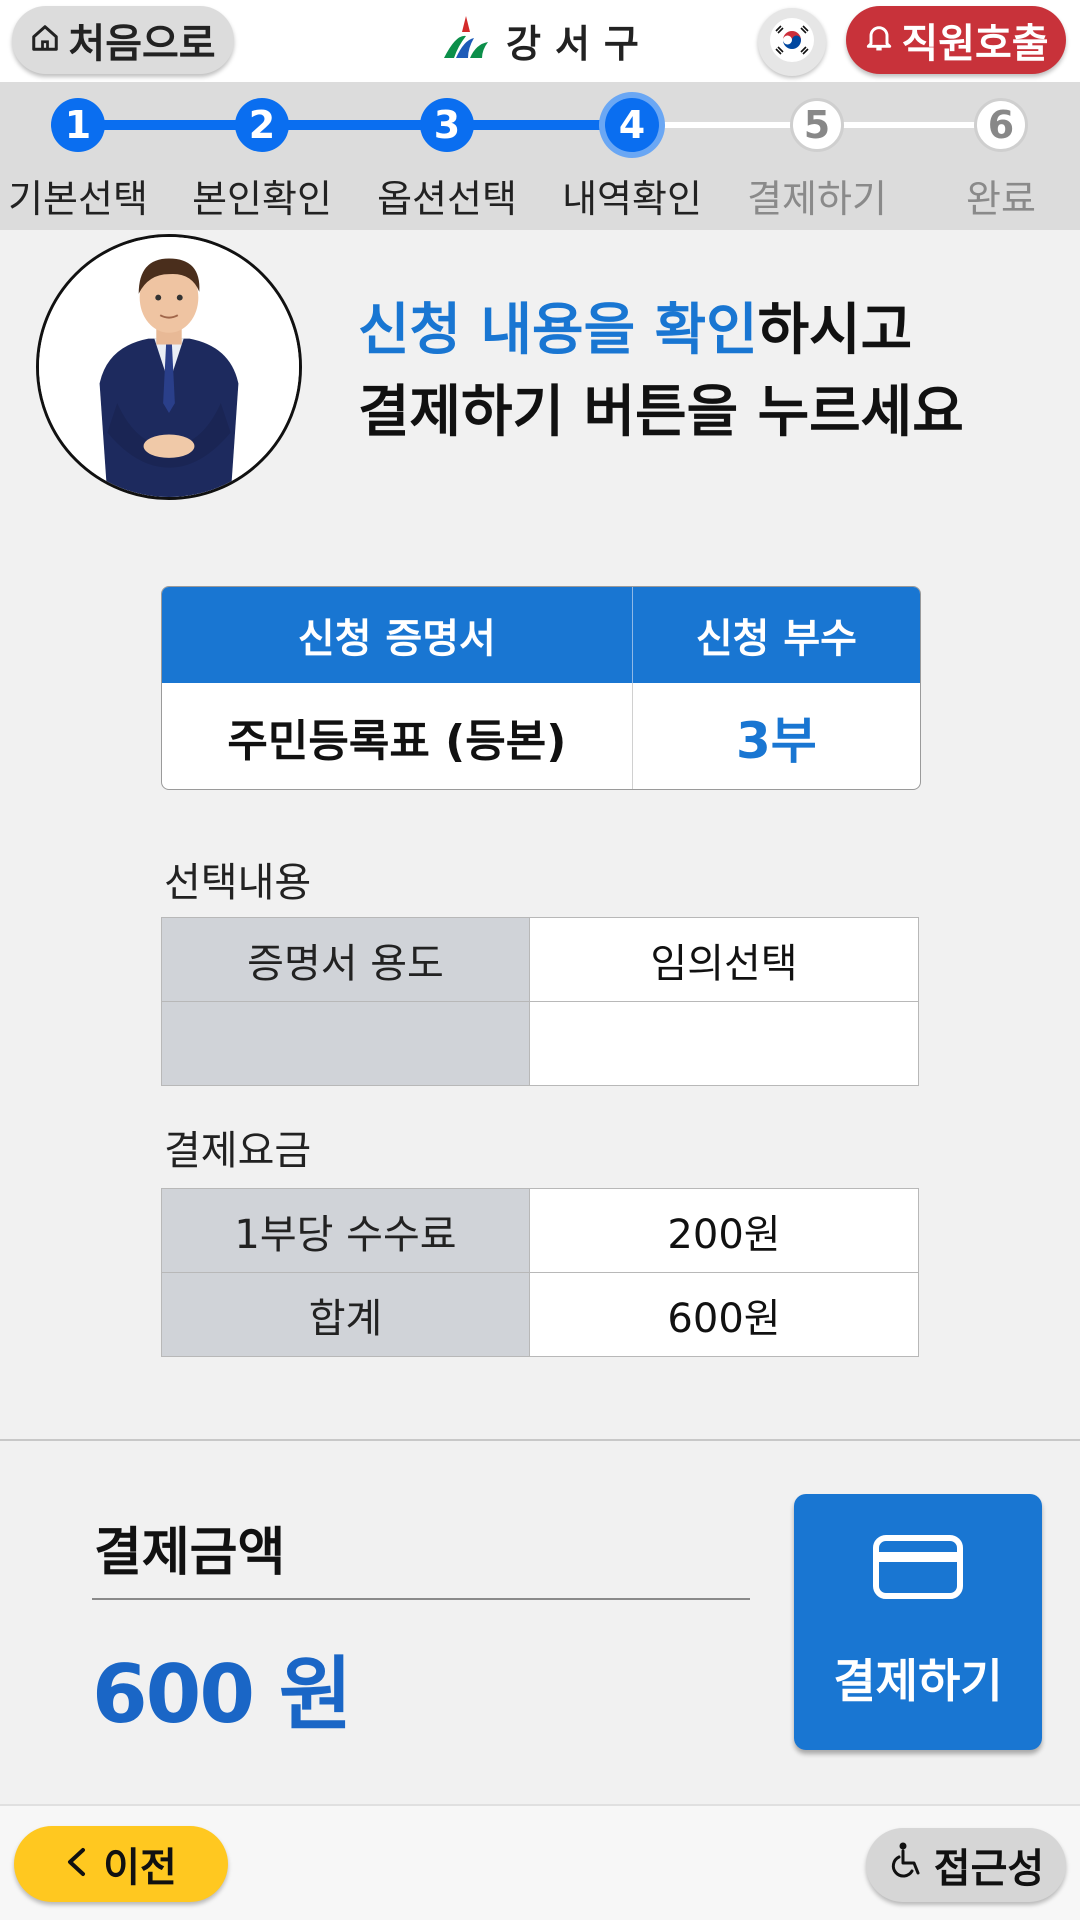 The image size is (1080, 1920). Describe the element at coordinates (989, 1869) in the screenshot. I see `accessibility-label: 접근성` at that location.